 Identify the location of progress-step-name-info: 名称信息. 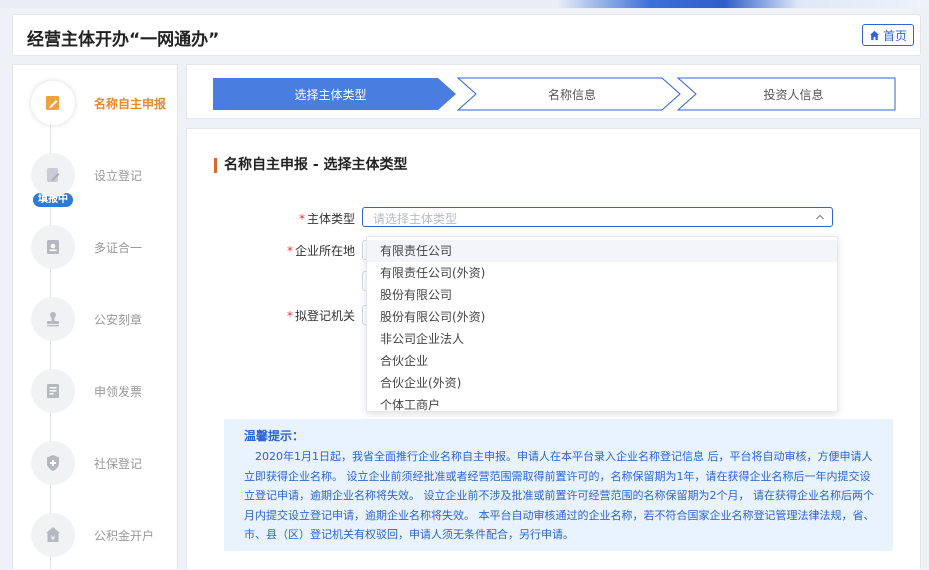
(572, 94).